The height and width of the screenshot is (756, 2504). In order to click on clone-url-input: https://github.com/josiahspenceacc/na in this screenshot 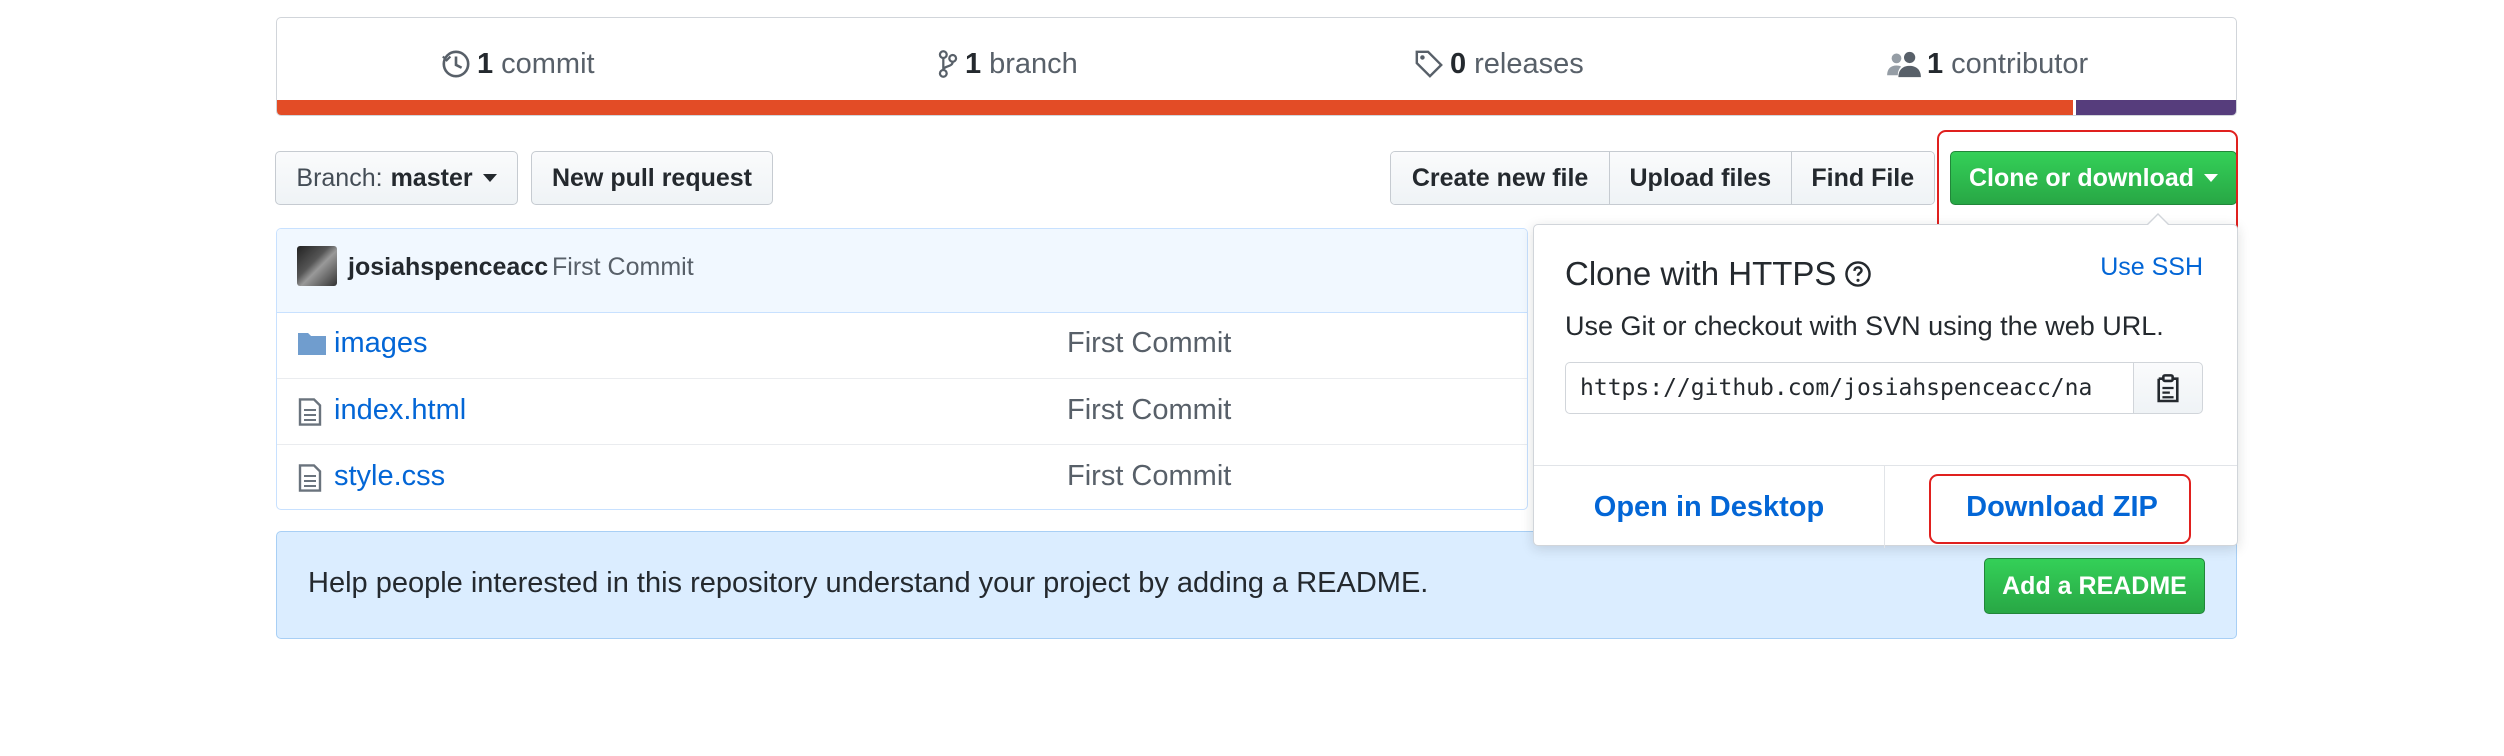, I will do `click(1849, 388)`.